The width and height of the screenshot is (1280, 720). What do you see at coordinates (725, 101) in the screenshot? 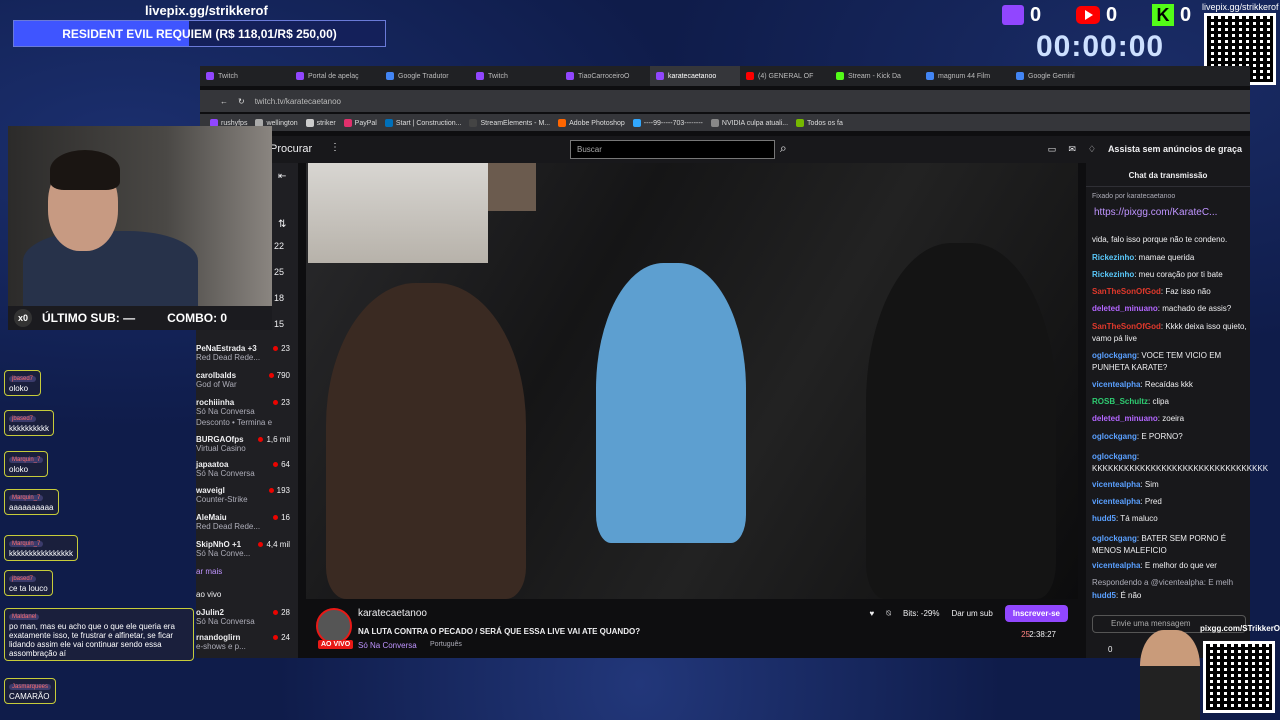
I see `address-bar: ← ↻ twitch.tv/karatecaetanoo` at bounding box center [725, 101].